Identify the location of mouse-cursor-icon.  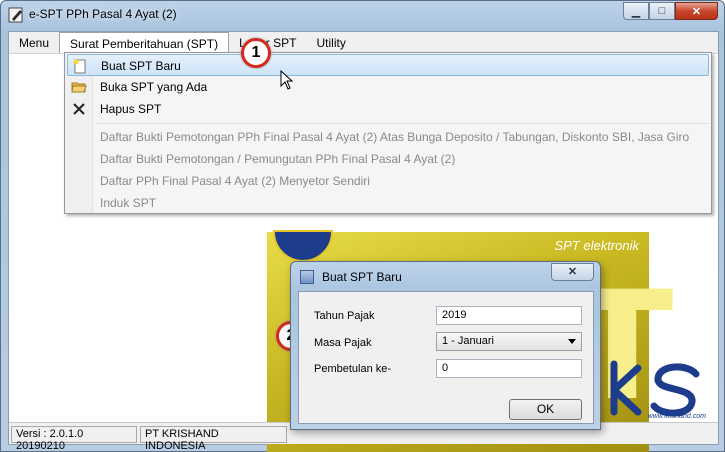
(287, 80).